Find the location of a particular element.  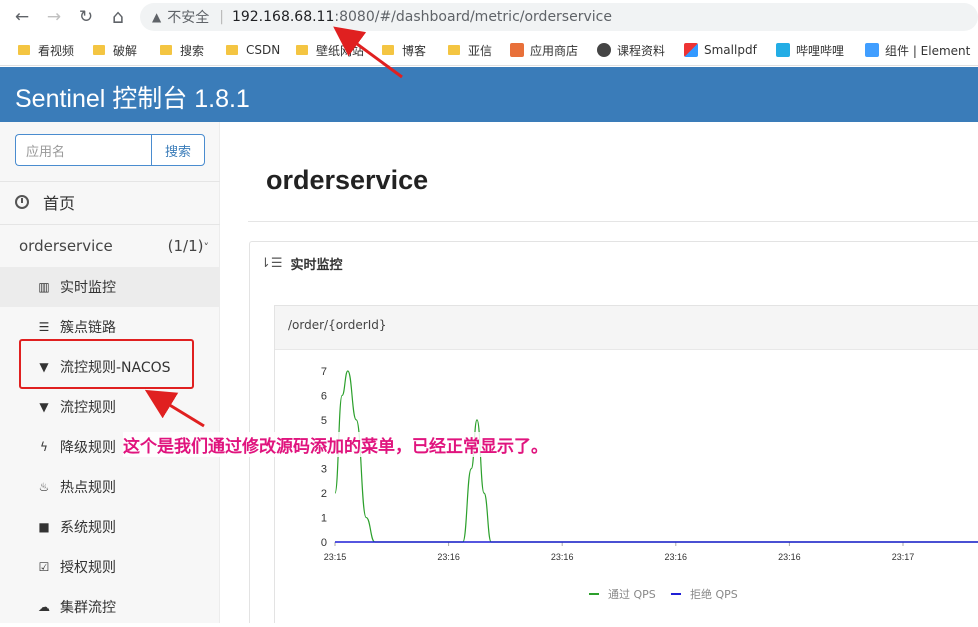

arrow-to-menu is located at coordinates (174, 408).